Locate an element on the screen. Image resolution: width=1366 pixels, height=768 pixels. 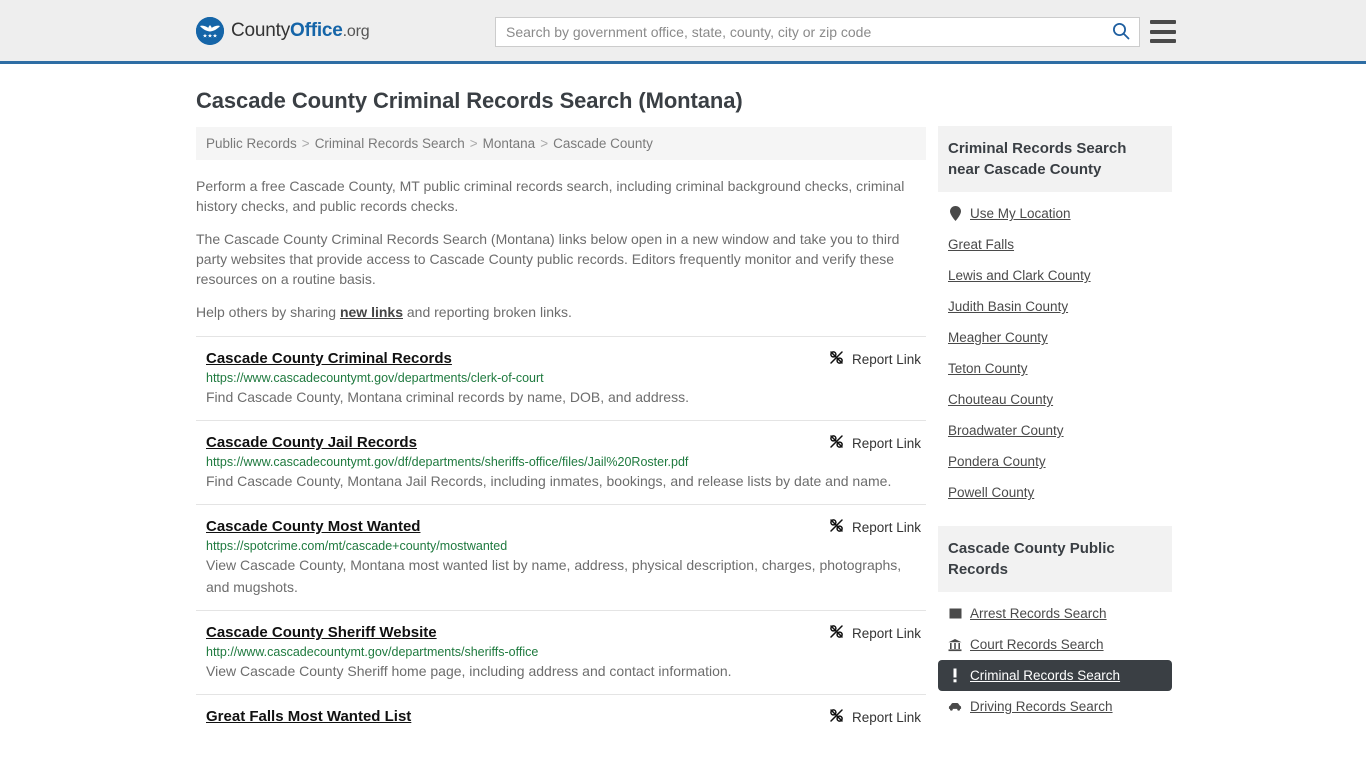
sidebar-link-label: Court Records Search is located at coordinates (1037, 644).